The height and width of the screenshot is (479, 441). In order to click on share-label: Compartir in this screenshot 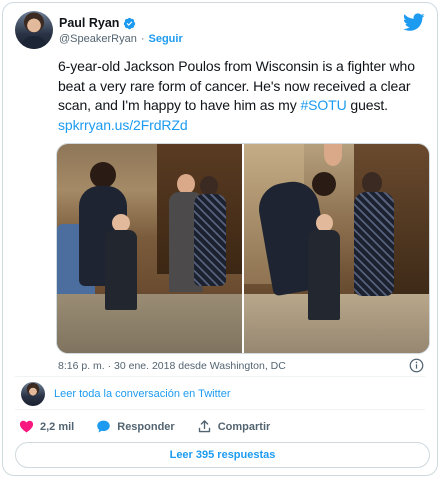, I will do `click(244, 426)`.